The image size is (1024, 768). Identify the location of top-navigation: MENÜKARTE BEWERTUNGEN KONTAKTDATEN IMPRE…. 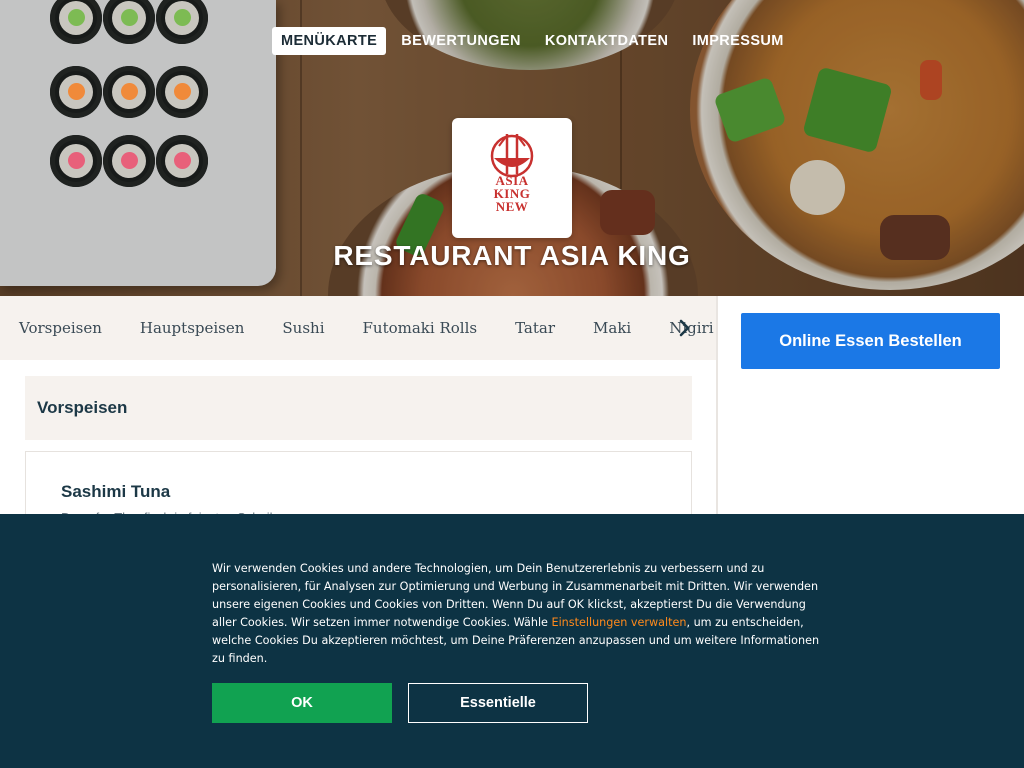
(535, 41).